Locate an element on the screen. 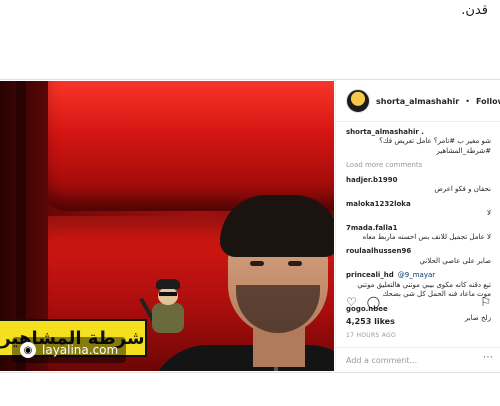 Image resolution: width=500 pixels, height=406 pixels. bookmark-icon: ⚐ is located at coordinates (485, 302).